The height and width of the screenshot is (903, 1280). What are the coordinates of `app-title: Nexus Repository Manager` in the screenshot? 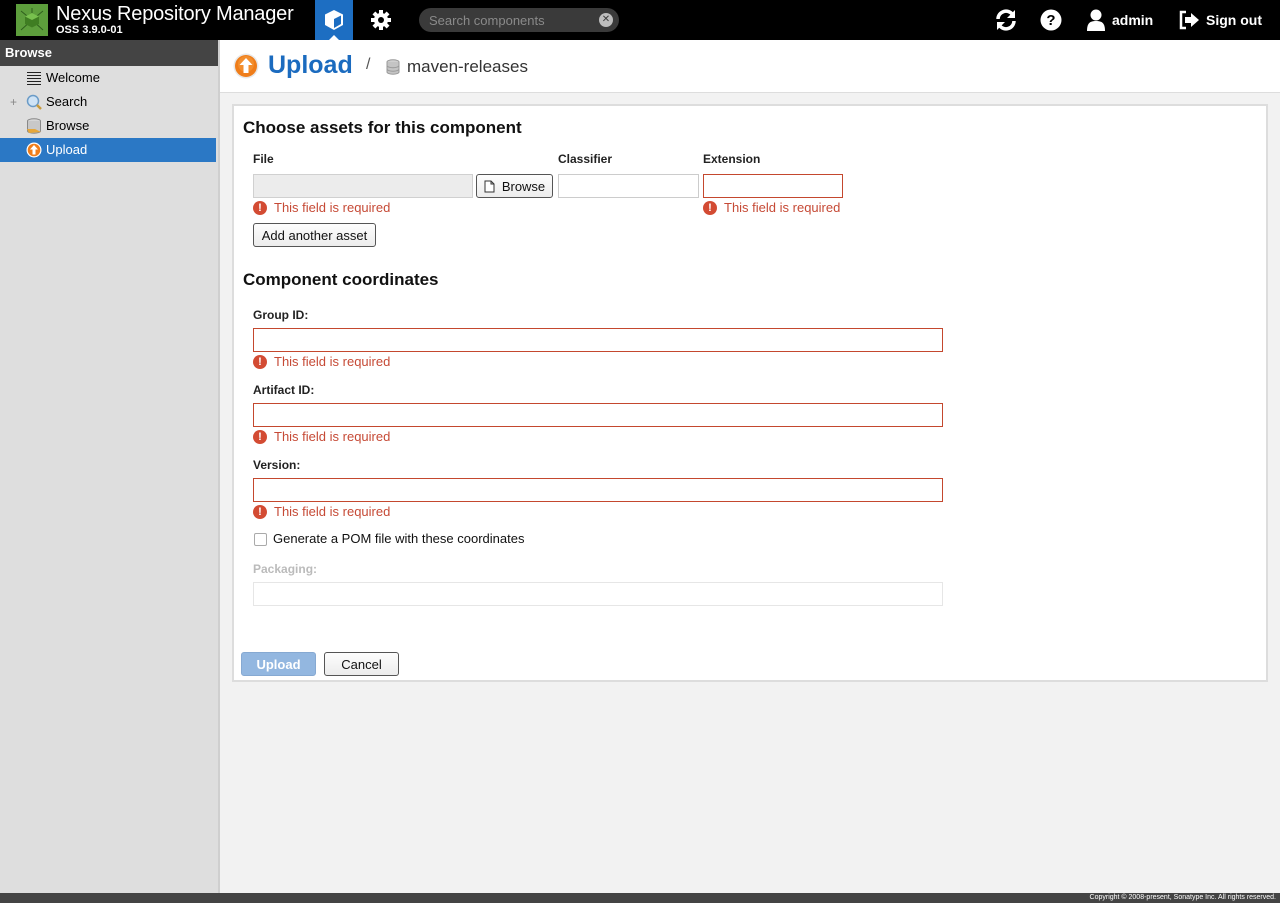 It's located at (175, 14).